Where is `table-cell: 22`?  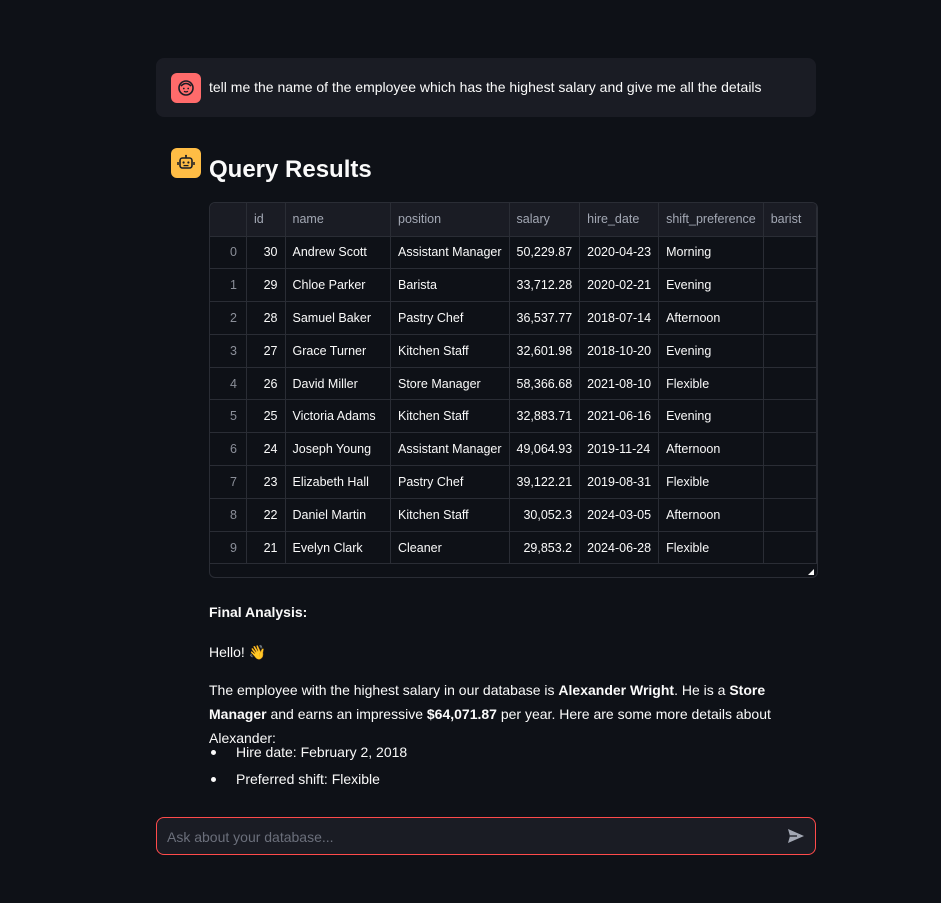 table-cell: 22 is located at coordinates (266, 515).